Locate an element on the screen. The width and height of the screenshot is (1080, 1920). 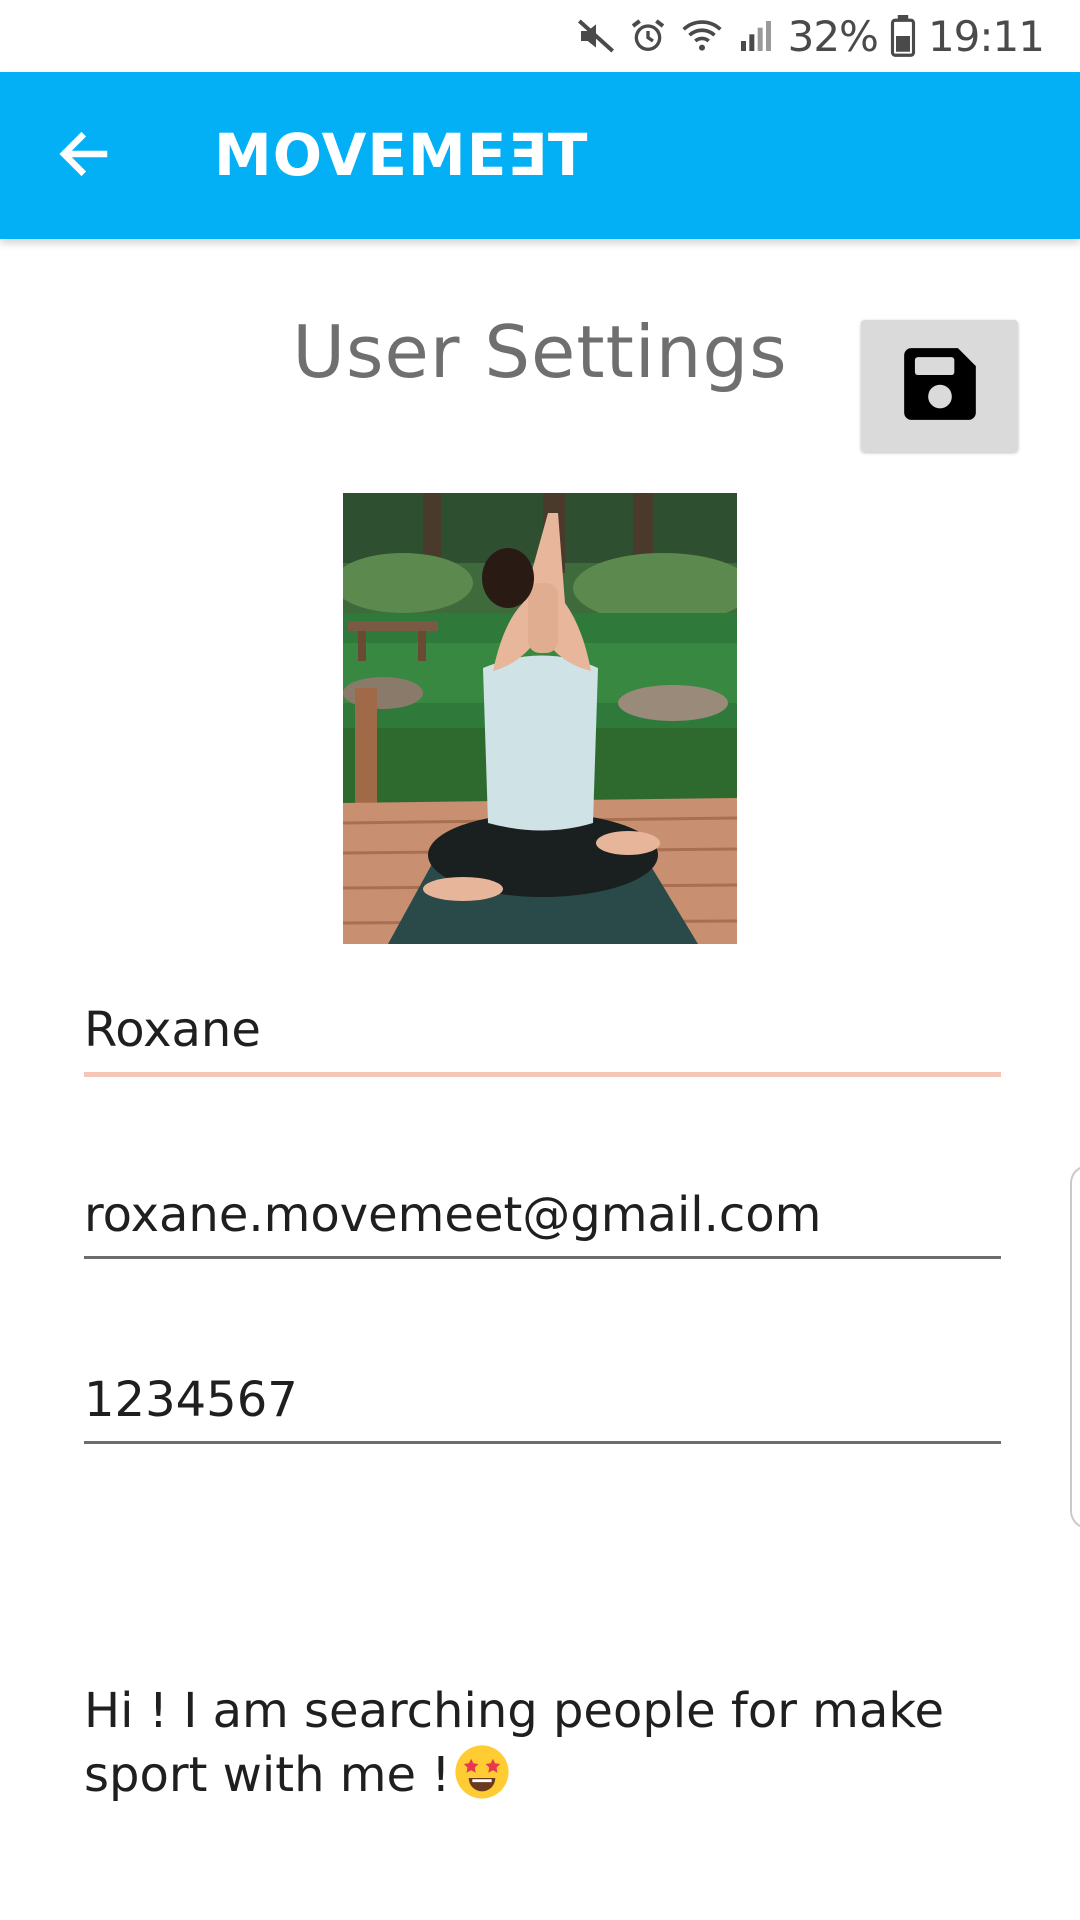
back-button is located at coordinates (84, 156).